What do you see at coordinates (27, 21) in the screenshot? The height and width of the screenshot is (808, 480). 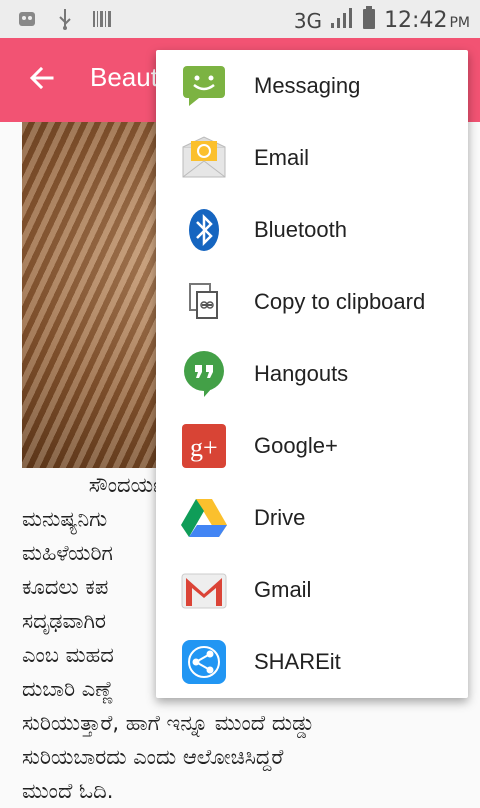 I see `robot-notification-icon` at bounding box center [27, 21].